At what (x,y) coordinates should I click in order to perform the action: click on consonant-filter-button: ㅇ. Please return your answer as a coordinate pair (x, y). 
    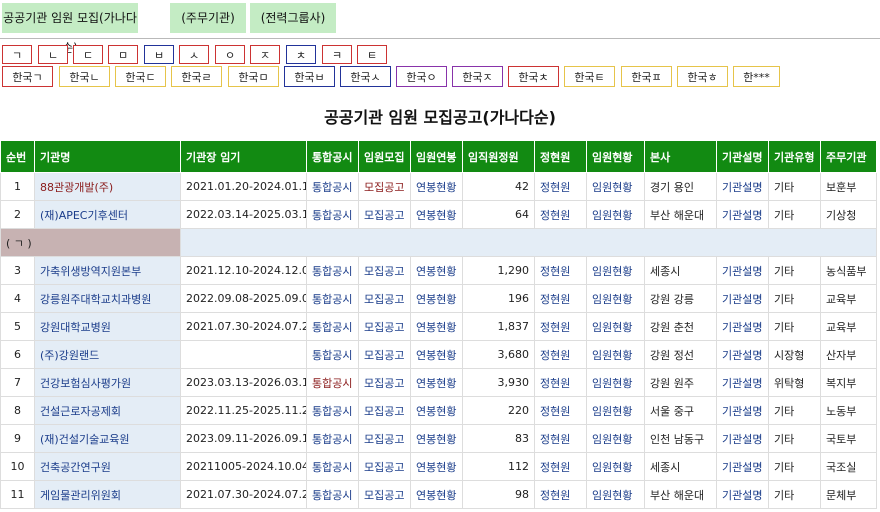
    Looking at the image, I should click on (230, 54).